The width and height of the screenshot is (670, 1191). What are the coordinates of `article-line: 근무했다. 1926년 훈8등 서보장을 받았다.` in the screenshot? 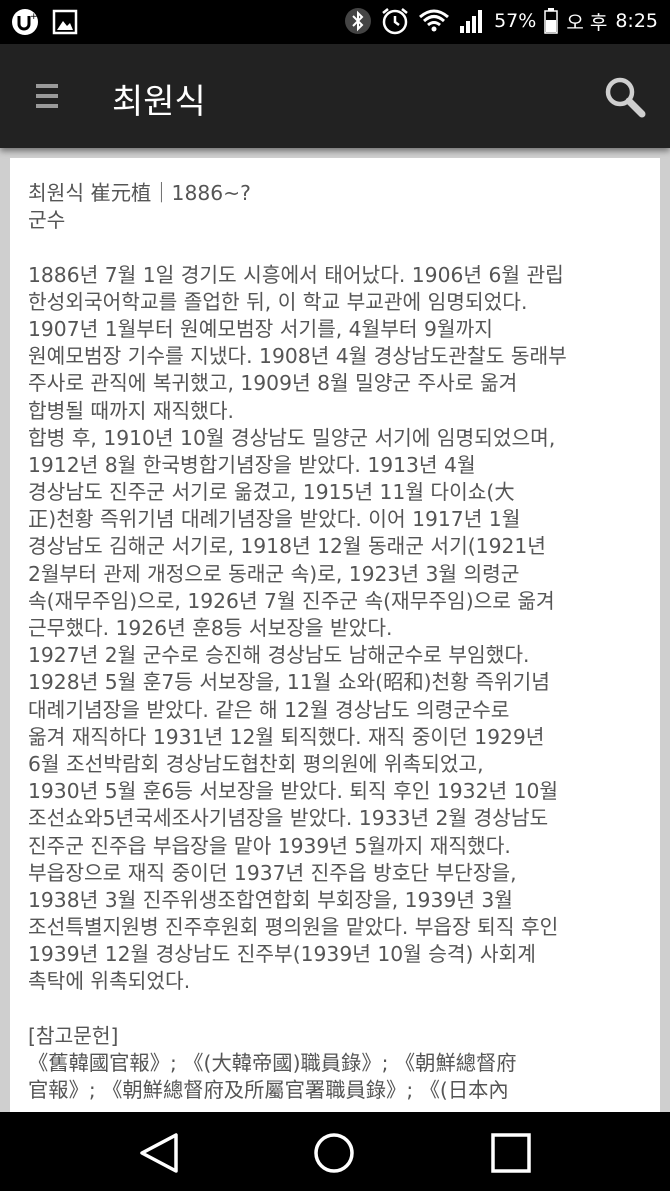 It's located at (210, 628).